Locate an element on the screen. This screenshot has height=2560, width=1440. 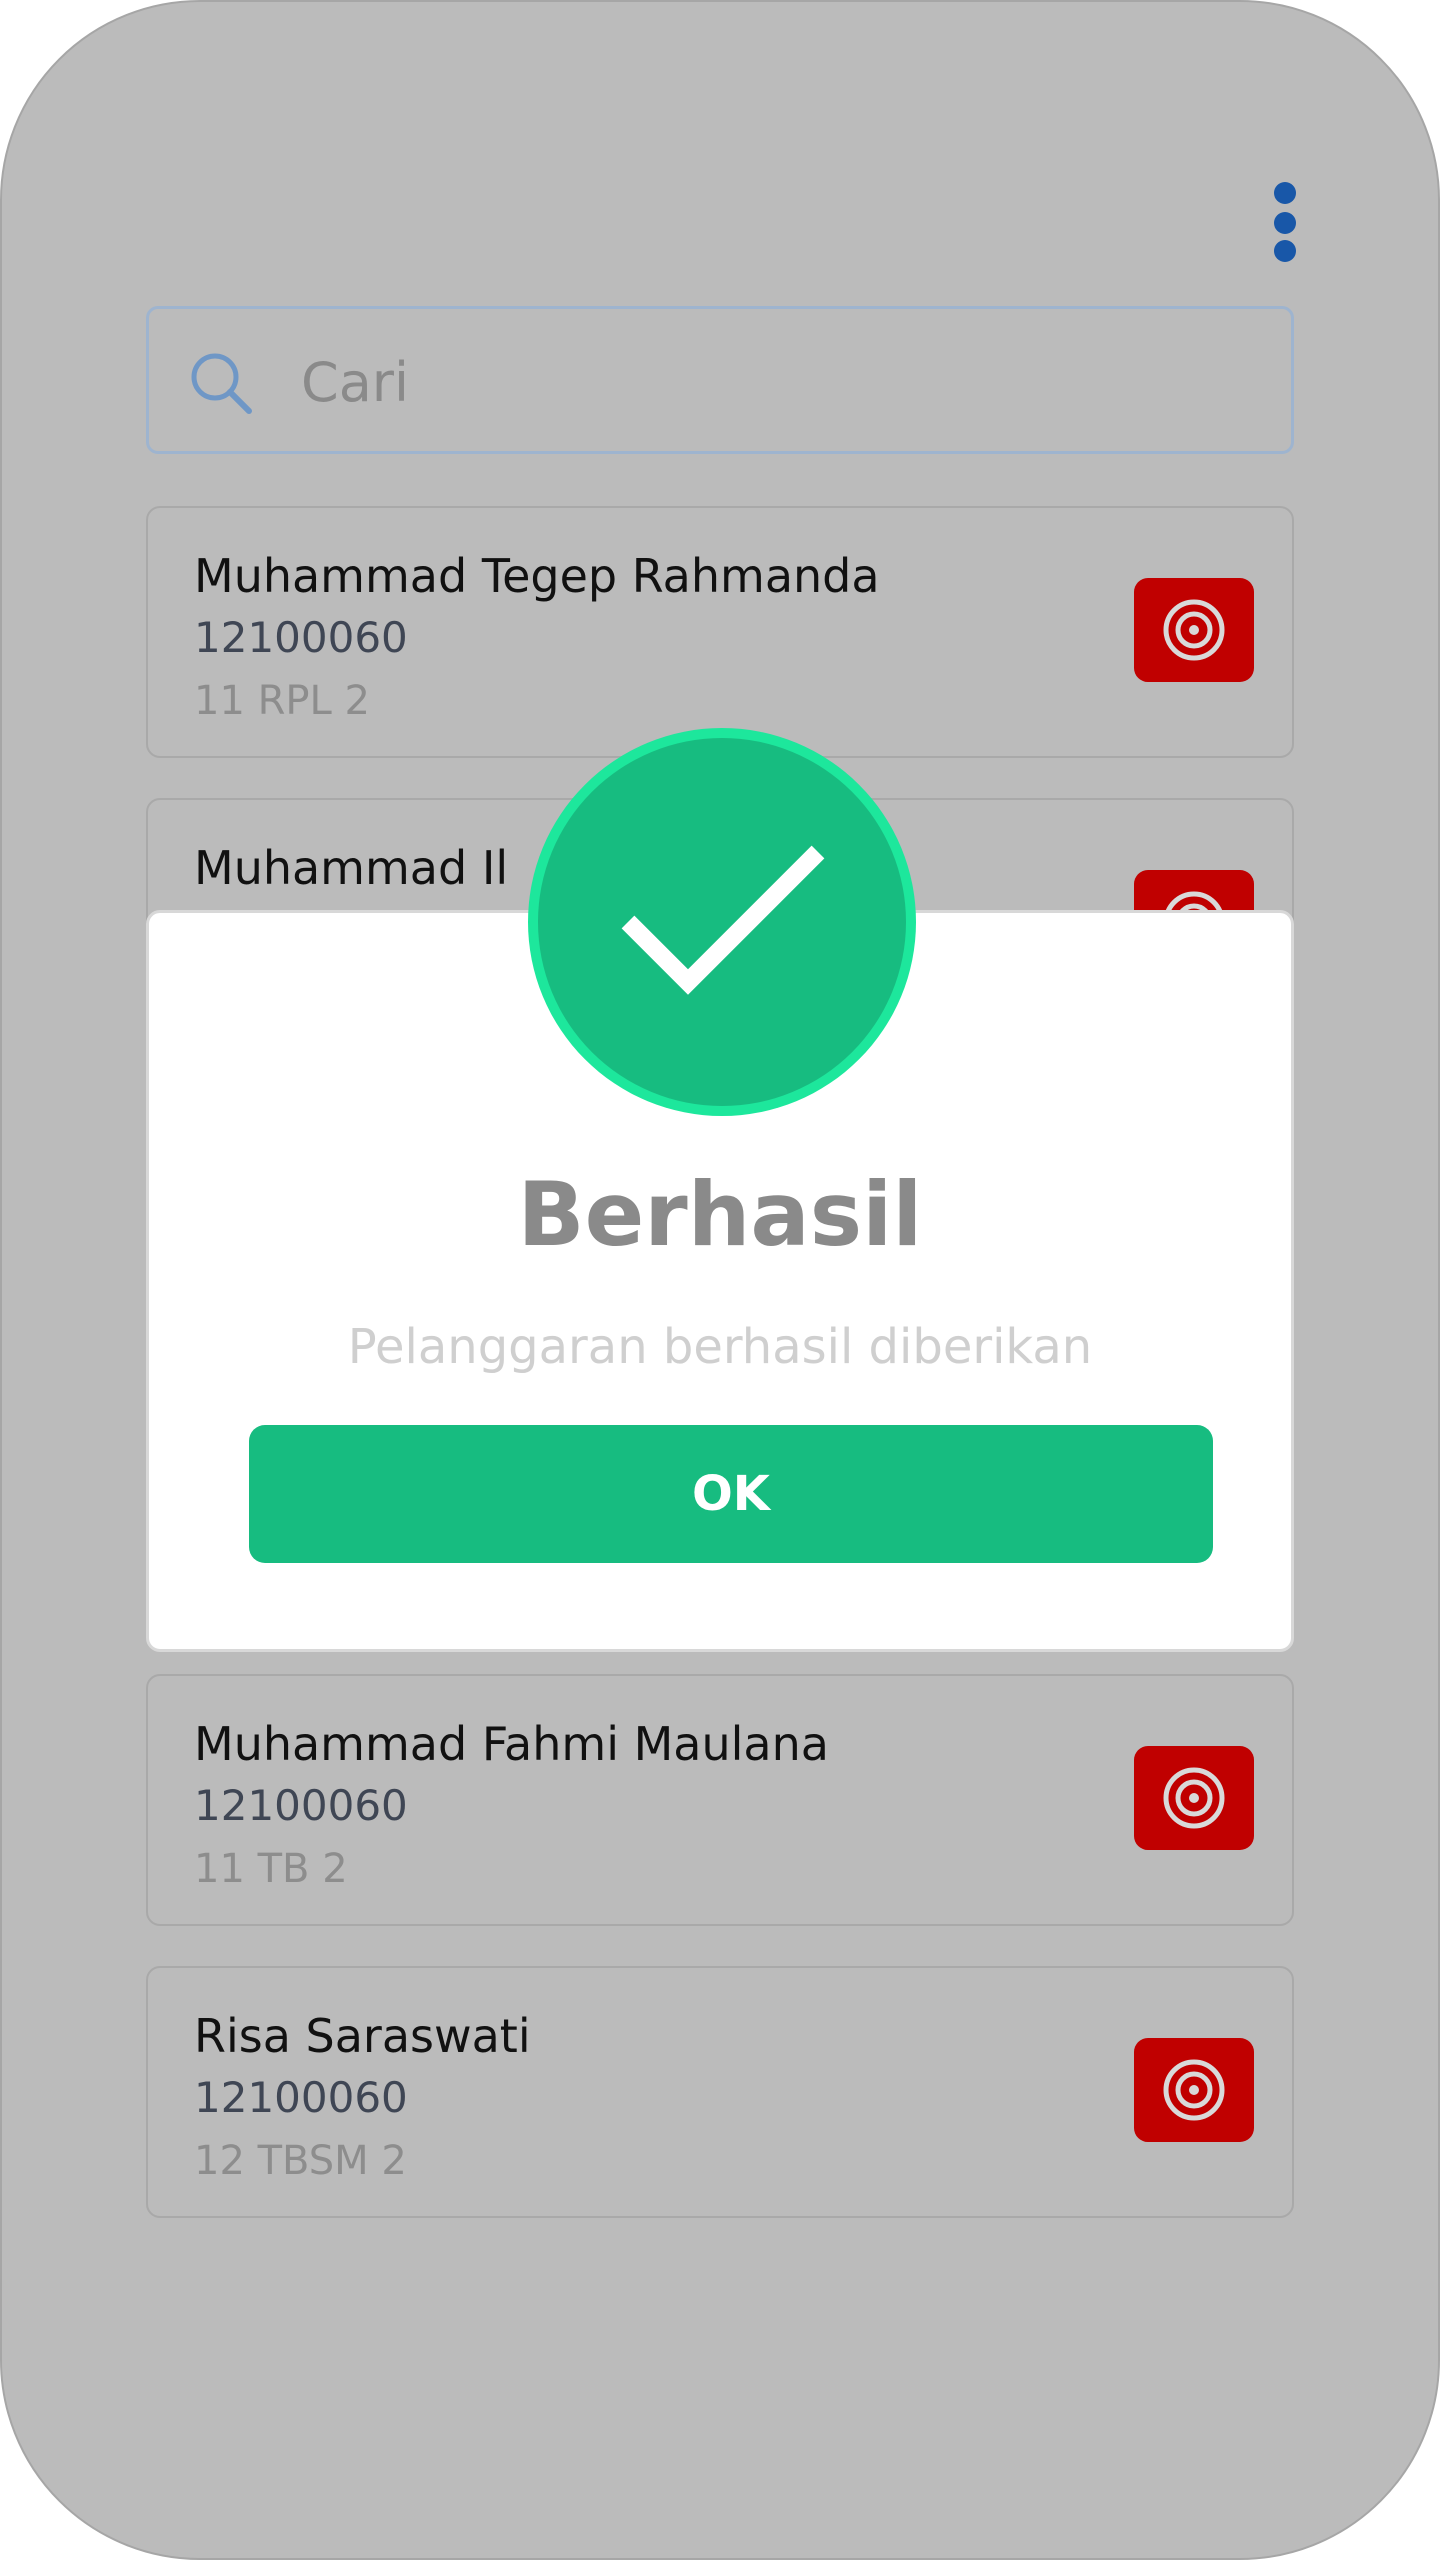
student-card: Risa Saraswati 12100060 12 TBSM 2 is located at coordinates (720, 2092).